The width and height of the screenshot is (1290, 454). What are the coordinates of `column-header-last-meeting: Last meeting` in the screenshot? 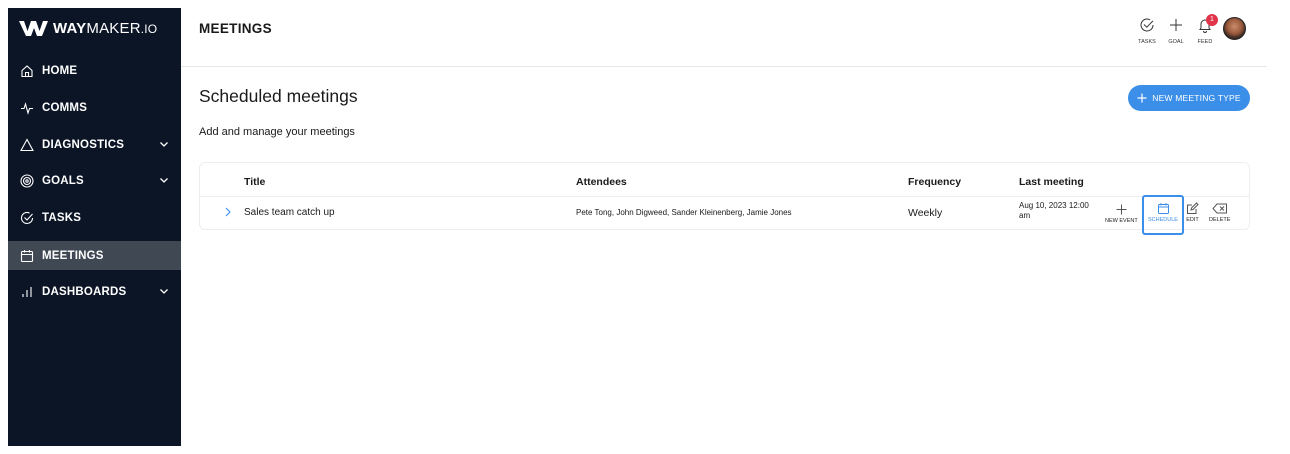 It's located at (1051, 182).